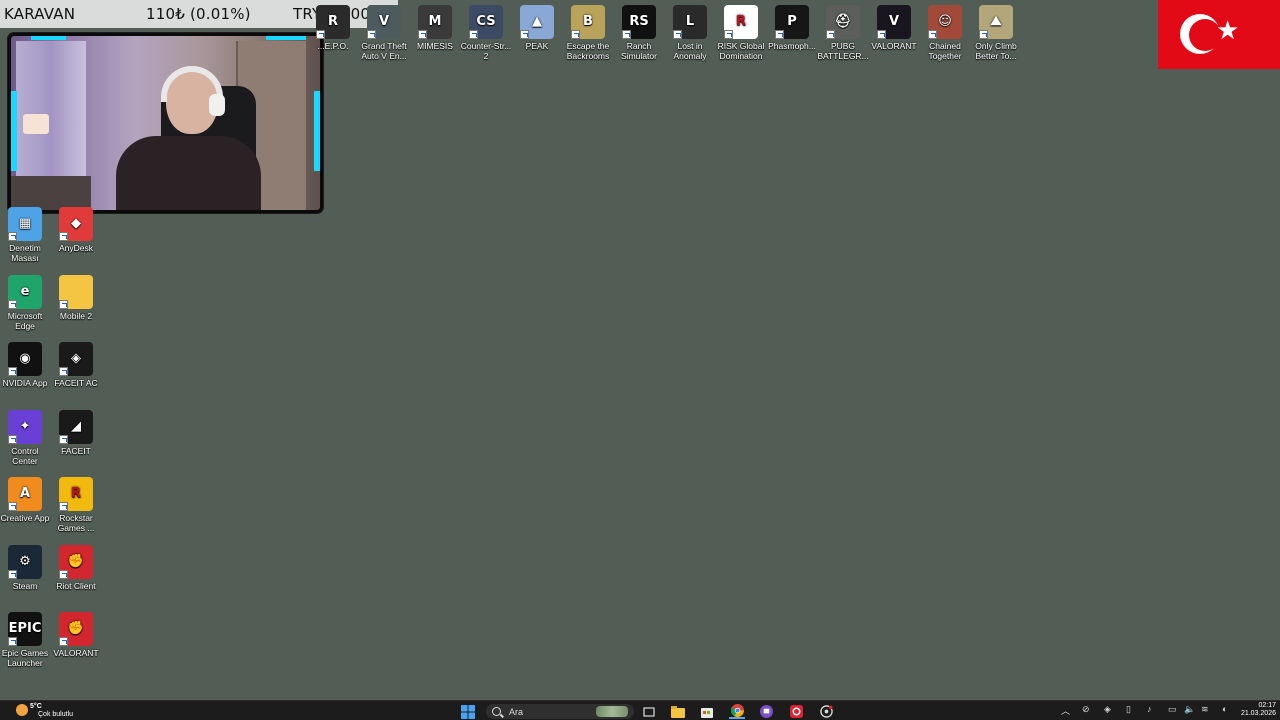 The image size is (1280, 720). What do you see at coordinates (766, 711) in the screenshot?
I see `twitch-icon` at bounding box center [766, 711].